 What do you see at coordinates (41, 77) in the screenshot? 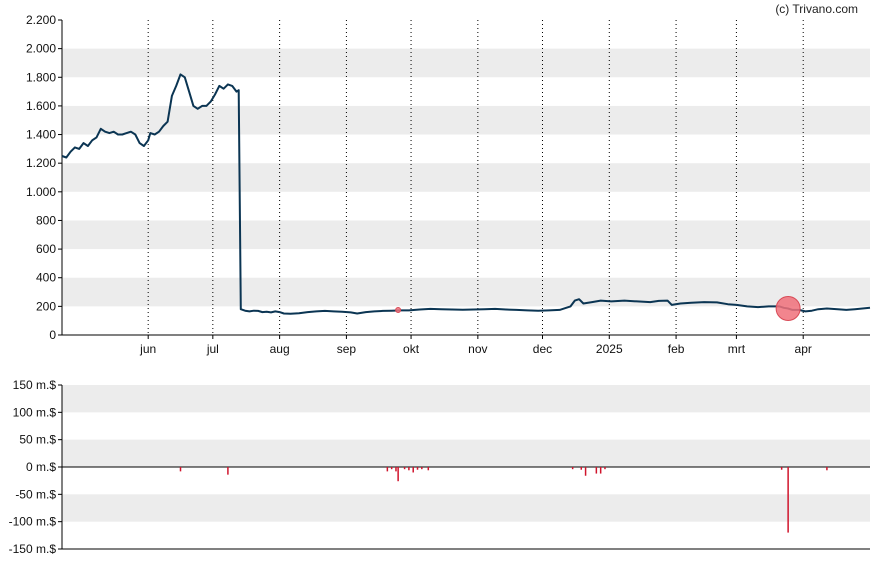
I see `y-tick-label: 1.800` at bounding box center [41, 77].